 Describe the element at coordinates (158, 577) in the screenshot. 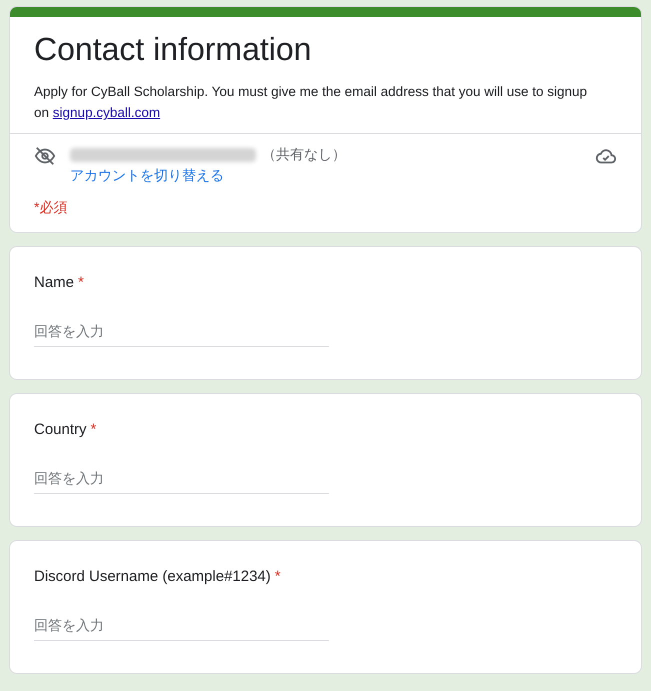

I see `question-label: Discord Username (example#1234) *` at that location.